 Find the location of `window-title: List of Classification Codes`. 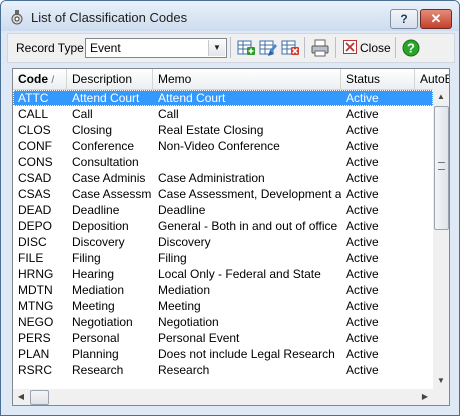

window-title: List of Classification Codes is located at coordinates (109, 17).